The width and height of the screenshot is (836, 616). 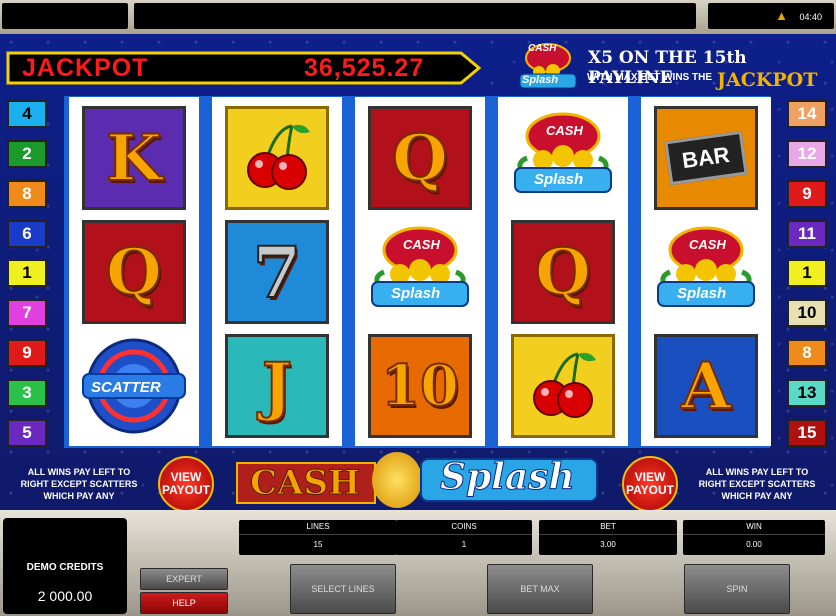 What do you see at coordinates (807, 114) in the screenshot?
I see `payline-tag-right: 14` at bounding box center [807, 114].